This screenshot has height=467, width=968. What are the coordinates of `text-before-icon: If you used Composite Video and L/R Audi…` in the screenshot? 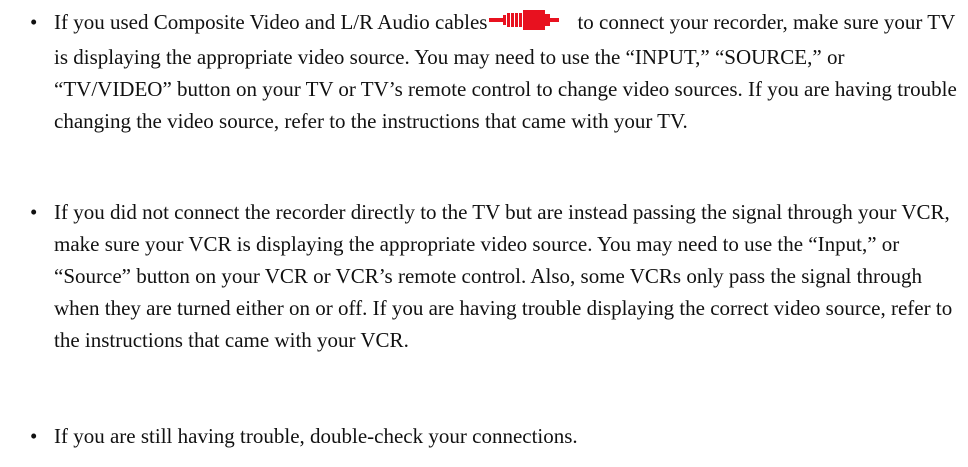 It's located at (271, 22).